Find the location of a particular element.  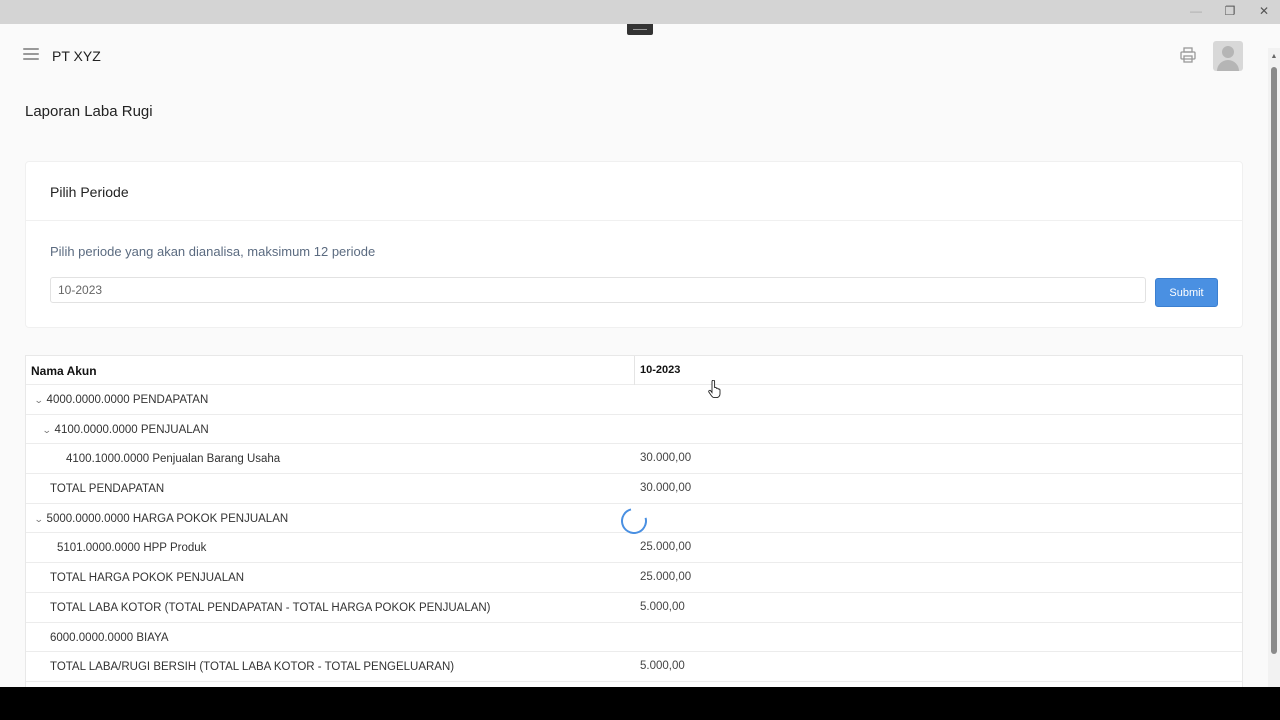

table-header: Nama Akun 10-2023 is located at coordinates (634, 370).